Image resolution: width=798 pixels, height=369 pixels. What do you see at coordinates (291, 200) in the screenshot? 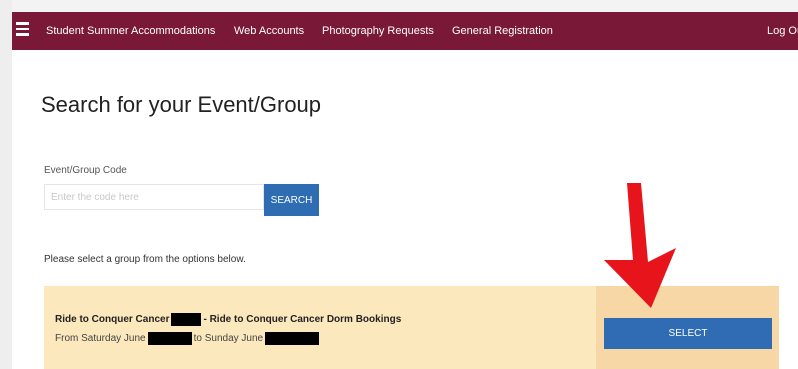
I see `search-button: SEARCH` at bounding box center [291, 200].